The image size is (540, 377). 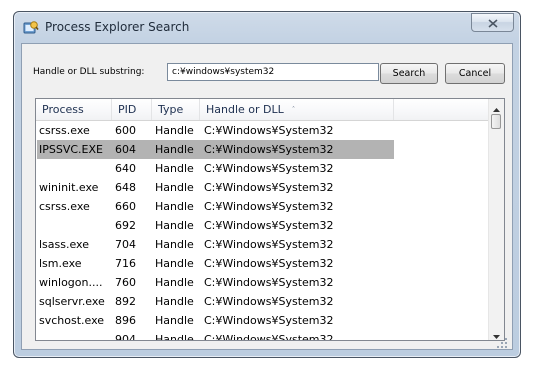 What do you see at coordinates (125, 149) in the screenshot?
I see `pid-cell: 604` at bounding box center [125, 149].